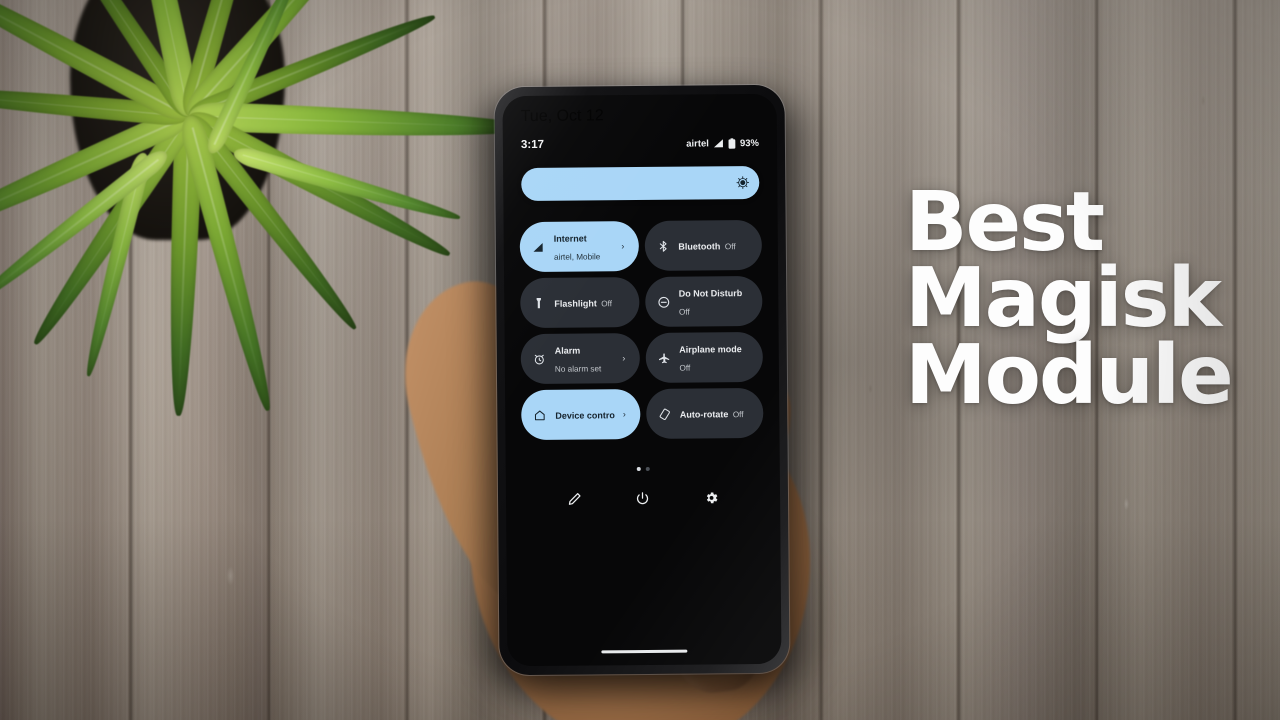 This screenshot has height=720, width=1280. I want to click on do-not-disturb-icon, so click(663, 301).